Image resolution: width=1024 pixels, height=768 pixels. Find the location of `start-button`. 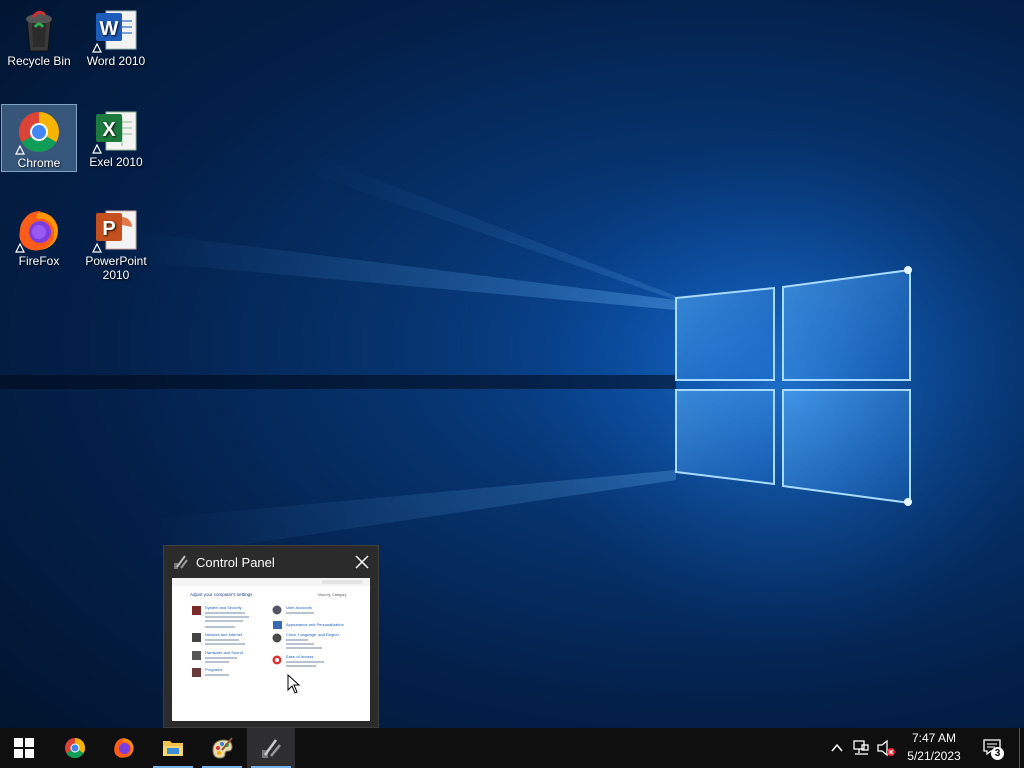

start-button is located at coordinates (24, 748).